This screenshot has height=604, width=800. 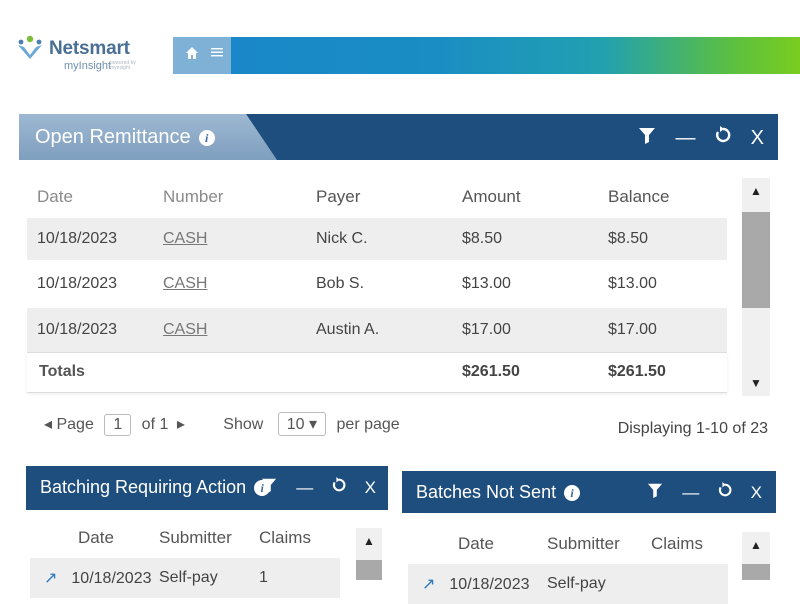 I want to click on cell-payer: Nick C., so click(x=342, y=238).